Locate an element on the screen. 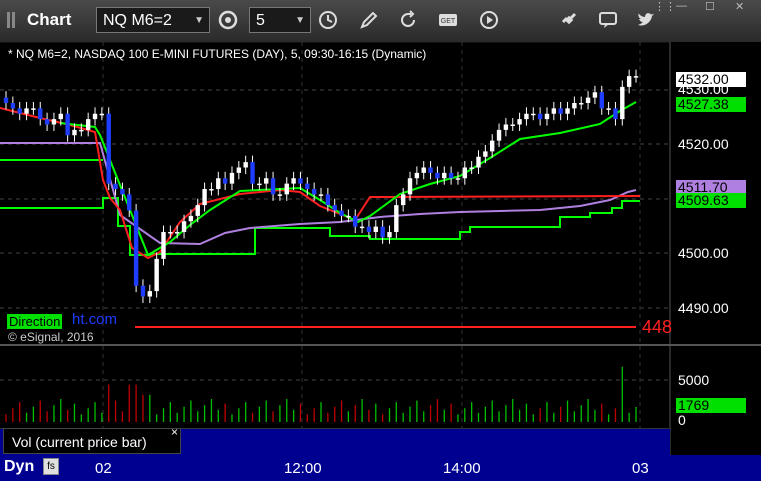  close-icon: ✕ is located at coordinates (739, 7).